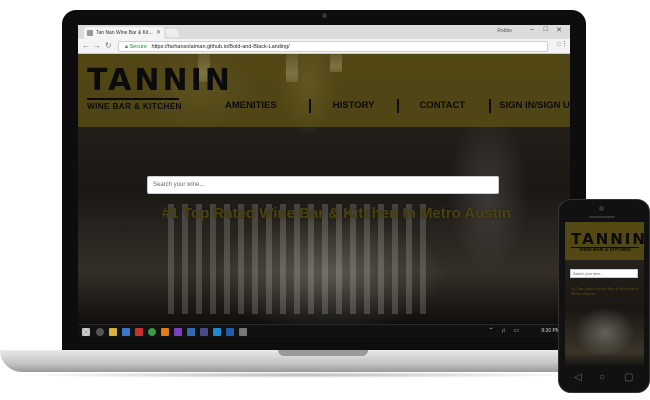 This screenshot has width=650, height=400. What do you see at coordinates (134, 104) in the screenshot?
I see `logo-subtitle: WINE BAR & KITCHEN` at bounding box center [134, 104].